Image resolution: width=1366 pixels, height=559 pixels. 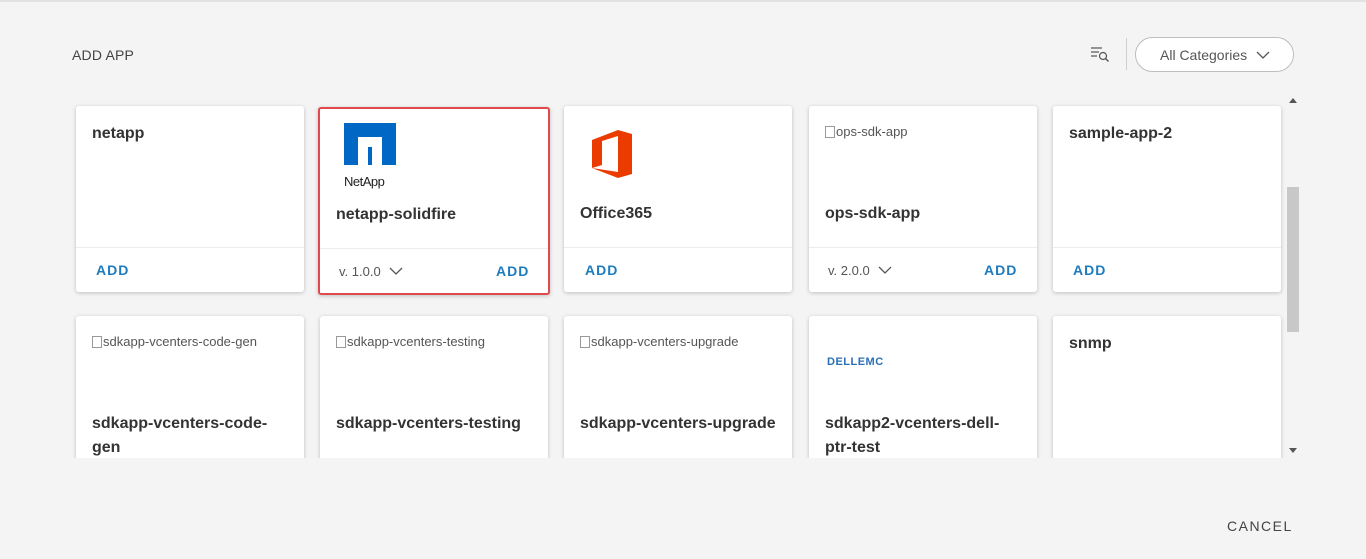 What do you see at coordinates (1204, 54) in the screenshot?
I see `category-dropdown-value: All Categories` at bounding box center [1204, 54].